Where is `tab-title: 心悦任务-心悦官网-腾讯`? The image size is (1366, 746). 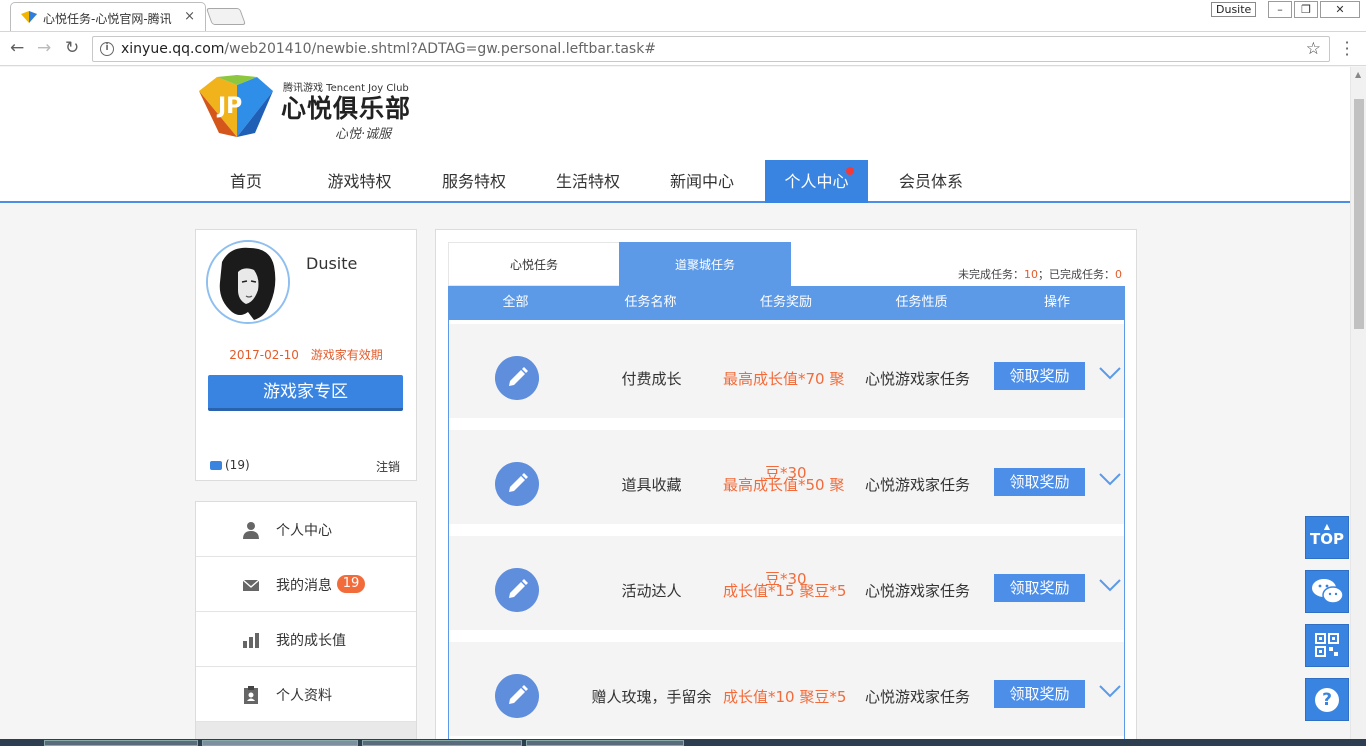 tab-title: 心悦任务-心悦官网-腾讯 is located at coordinates (107, 19).